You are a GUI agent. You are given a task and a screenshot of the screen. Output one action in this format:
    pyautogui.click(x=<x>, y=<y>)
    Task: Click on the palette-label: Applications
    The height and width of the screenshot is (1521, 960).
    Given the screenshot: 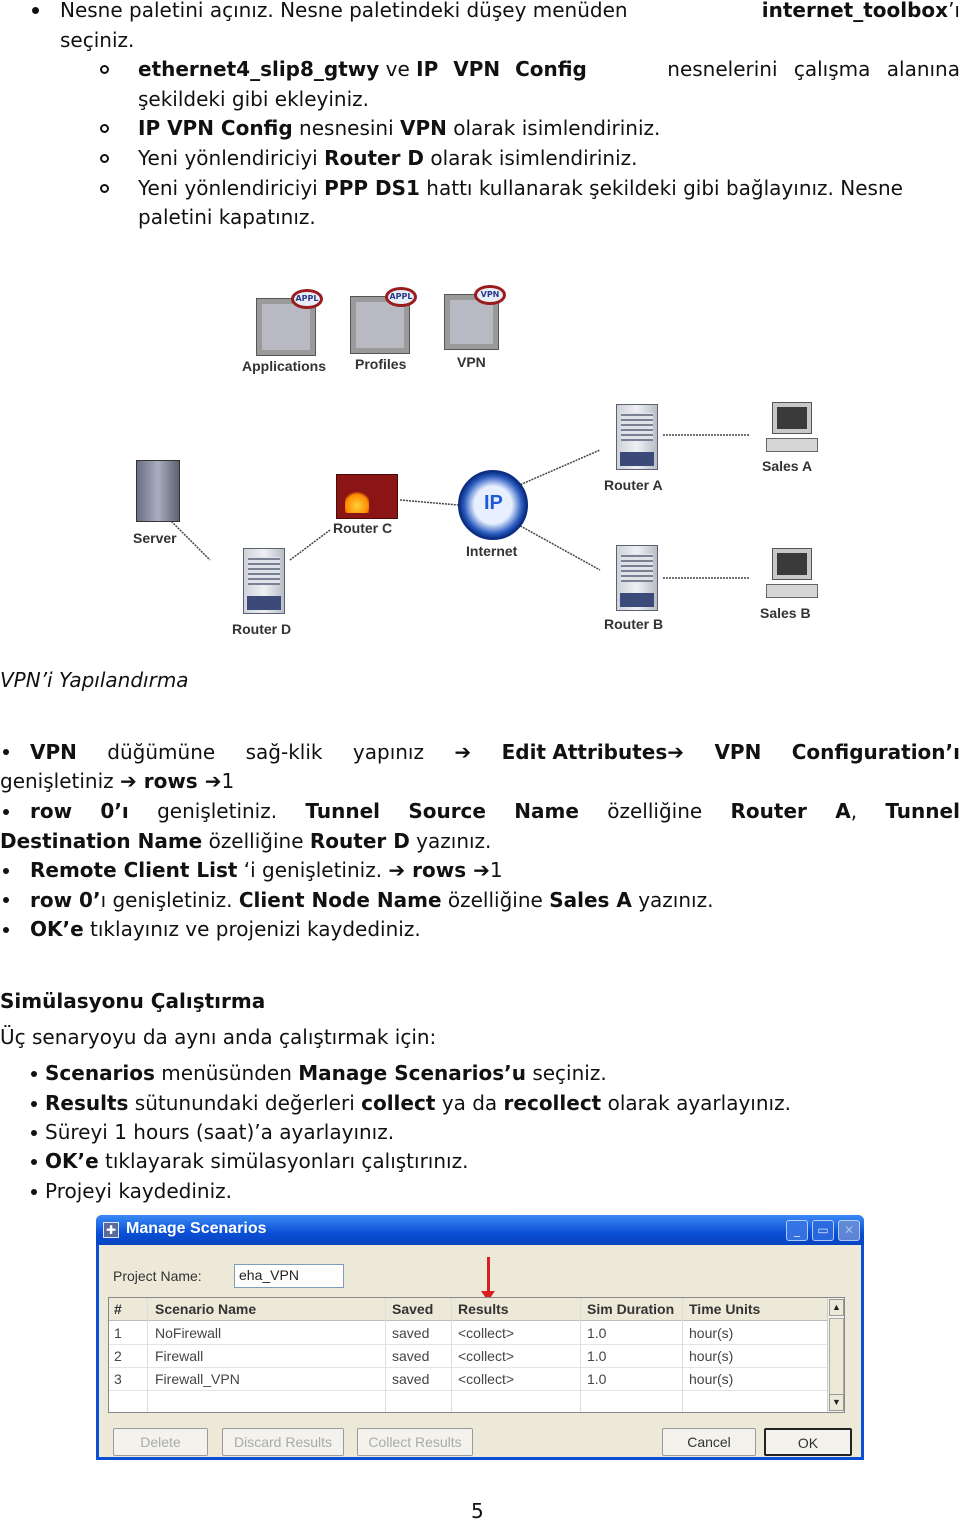 What is the action you would take?
    pyautogui.click(x=284, y=366)
    